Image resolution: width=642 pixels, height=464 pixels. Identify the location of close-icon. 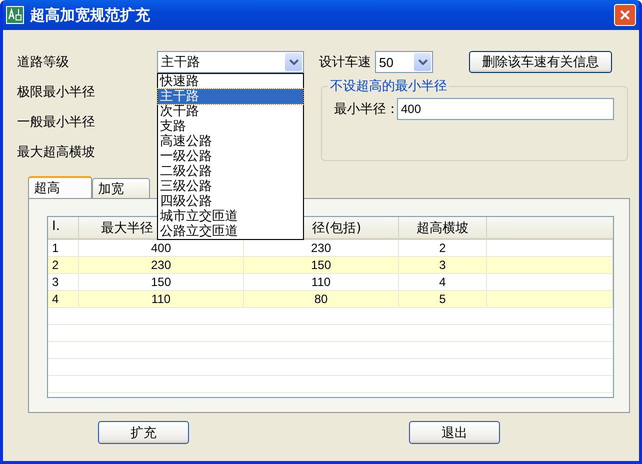
(625, 15).